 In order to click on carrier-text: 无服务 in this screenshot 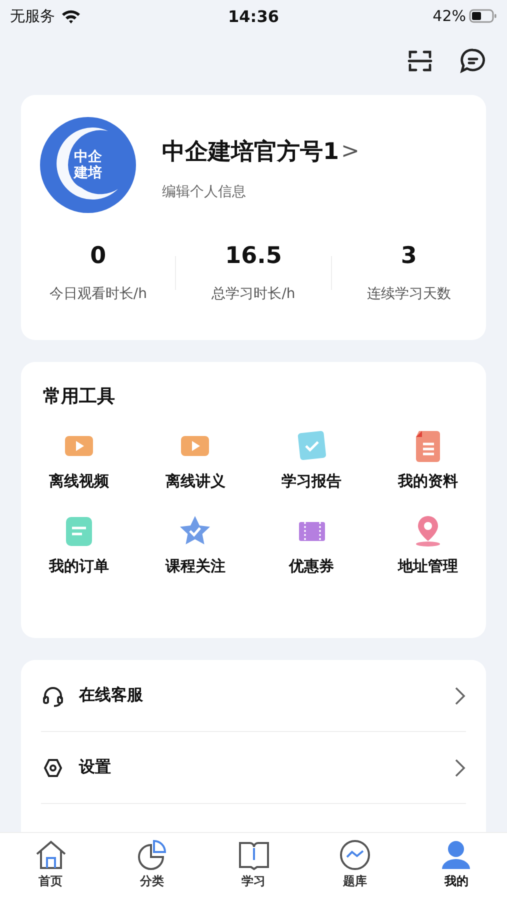, I will do `click(32, 16)`.